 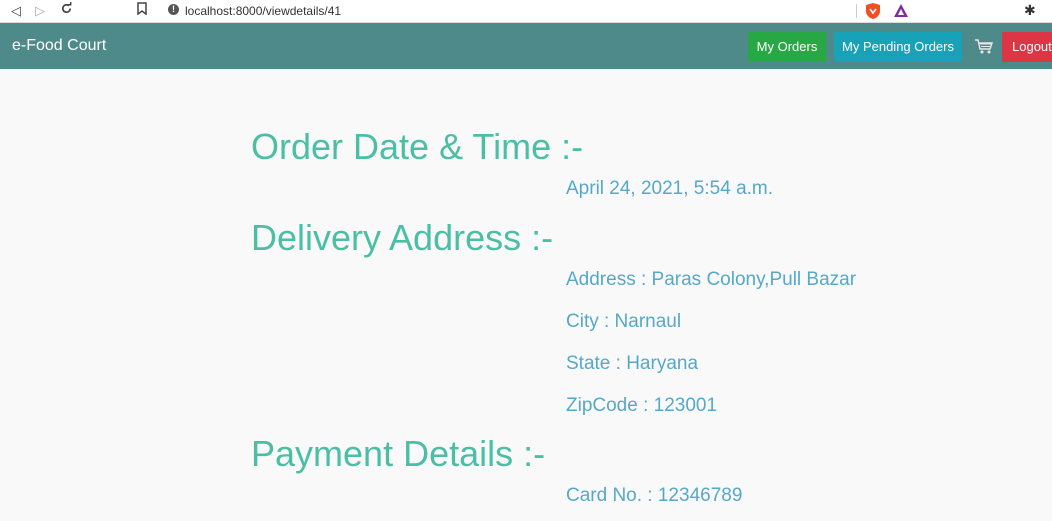 I want to click on order-date-heading: Order Date & Time :-, so click(x=417, y=146).